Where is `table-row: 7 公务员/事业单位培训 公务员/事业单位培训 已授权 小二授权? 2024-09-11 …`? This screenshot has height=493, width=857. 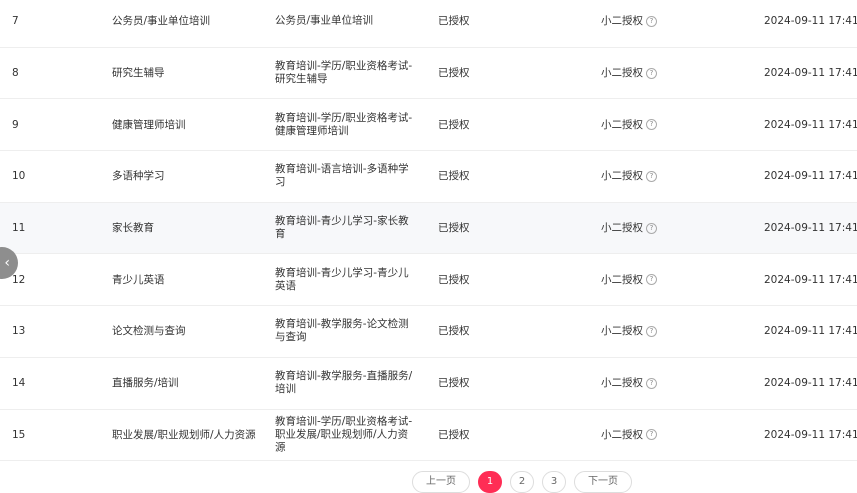 table-row: 7 公务员/事业单位培训 公务员/事业单位培训 已授权 小二授权? 2024-09-11 … is located at coordinates (428, 24).